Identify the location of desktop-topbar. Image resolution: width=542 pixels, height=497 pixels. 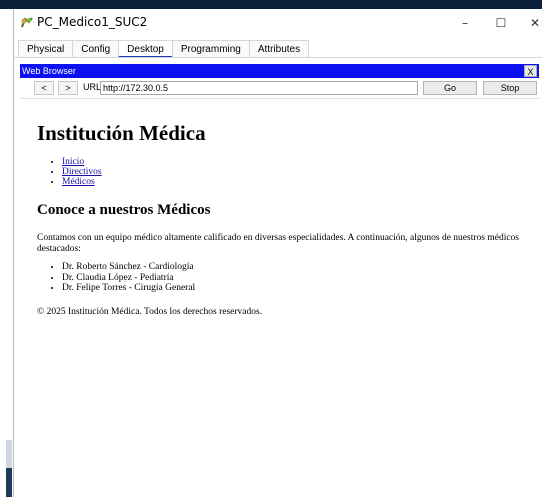
(271, 4).